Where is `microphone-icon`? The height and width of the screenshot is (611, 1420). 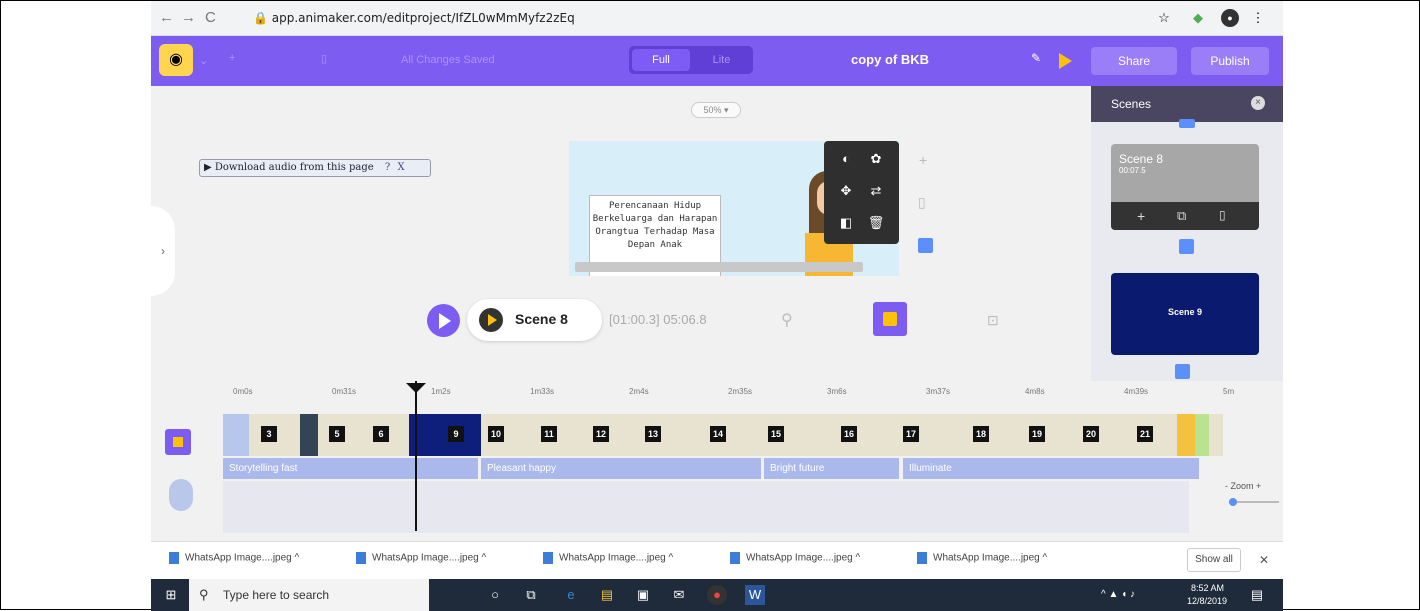
microphone-icon is located at coordinates (181, 495).